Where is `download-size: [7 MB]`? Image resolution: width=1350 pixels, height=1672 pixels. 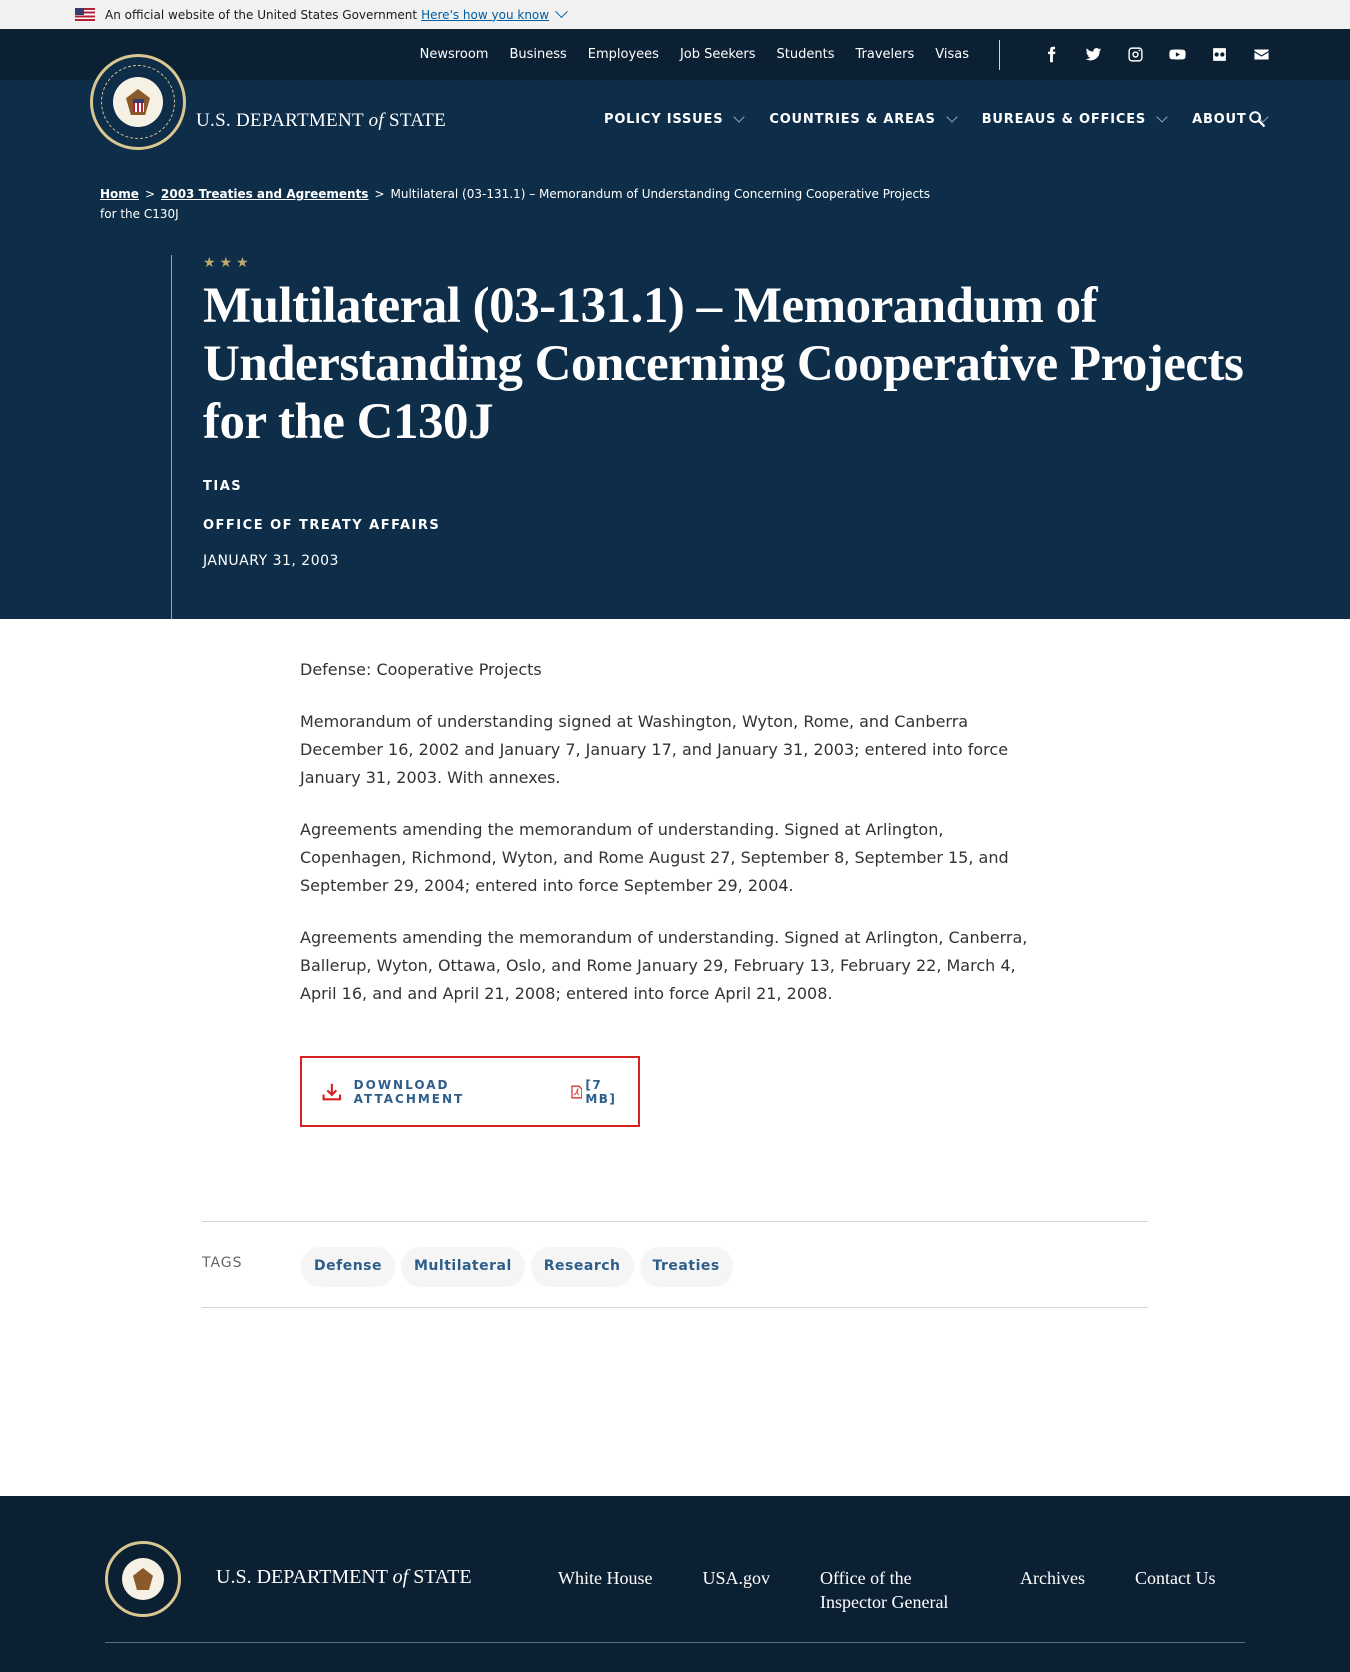 download-size: [7 MB] is located at coordinates (601, 1091).